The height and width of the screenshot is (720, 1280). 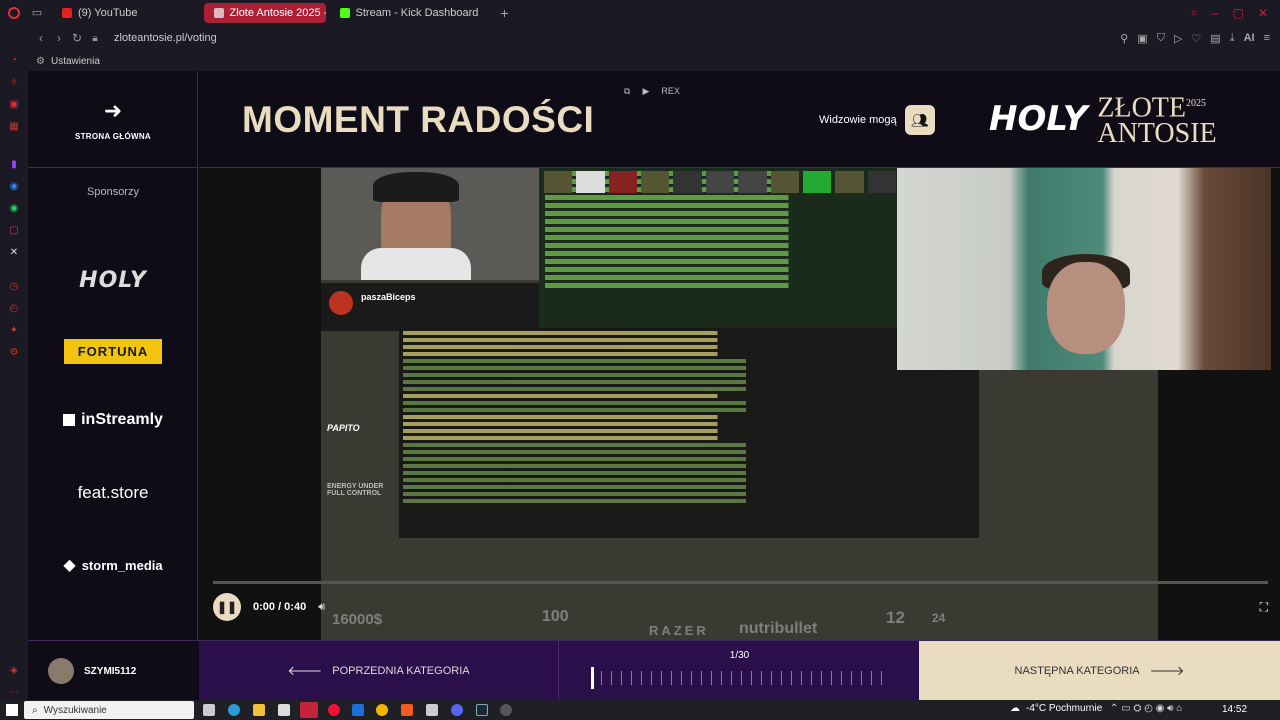 I want to click on hud-brand-nutribullet: nutribullet, so click(x=778, y=628).